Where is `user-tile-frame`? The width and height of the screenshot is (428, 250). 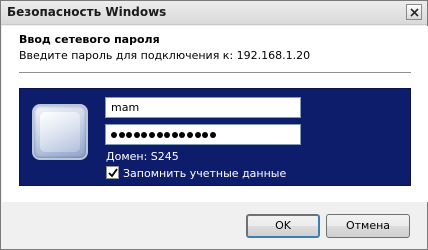
user-tile-frame is located at coordinates (60, 132).